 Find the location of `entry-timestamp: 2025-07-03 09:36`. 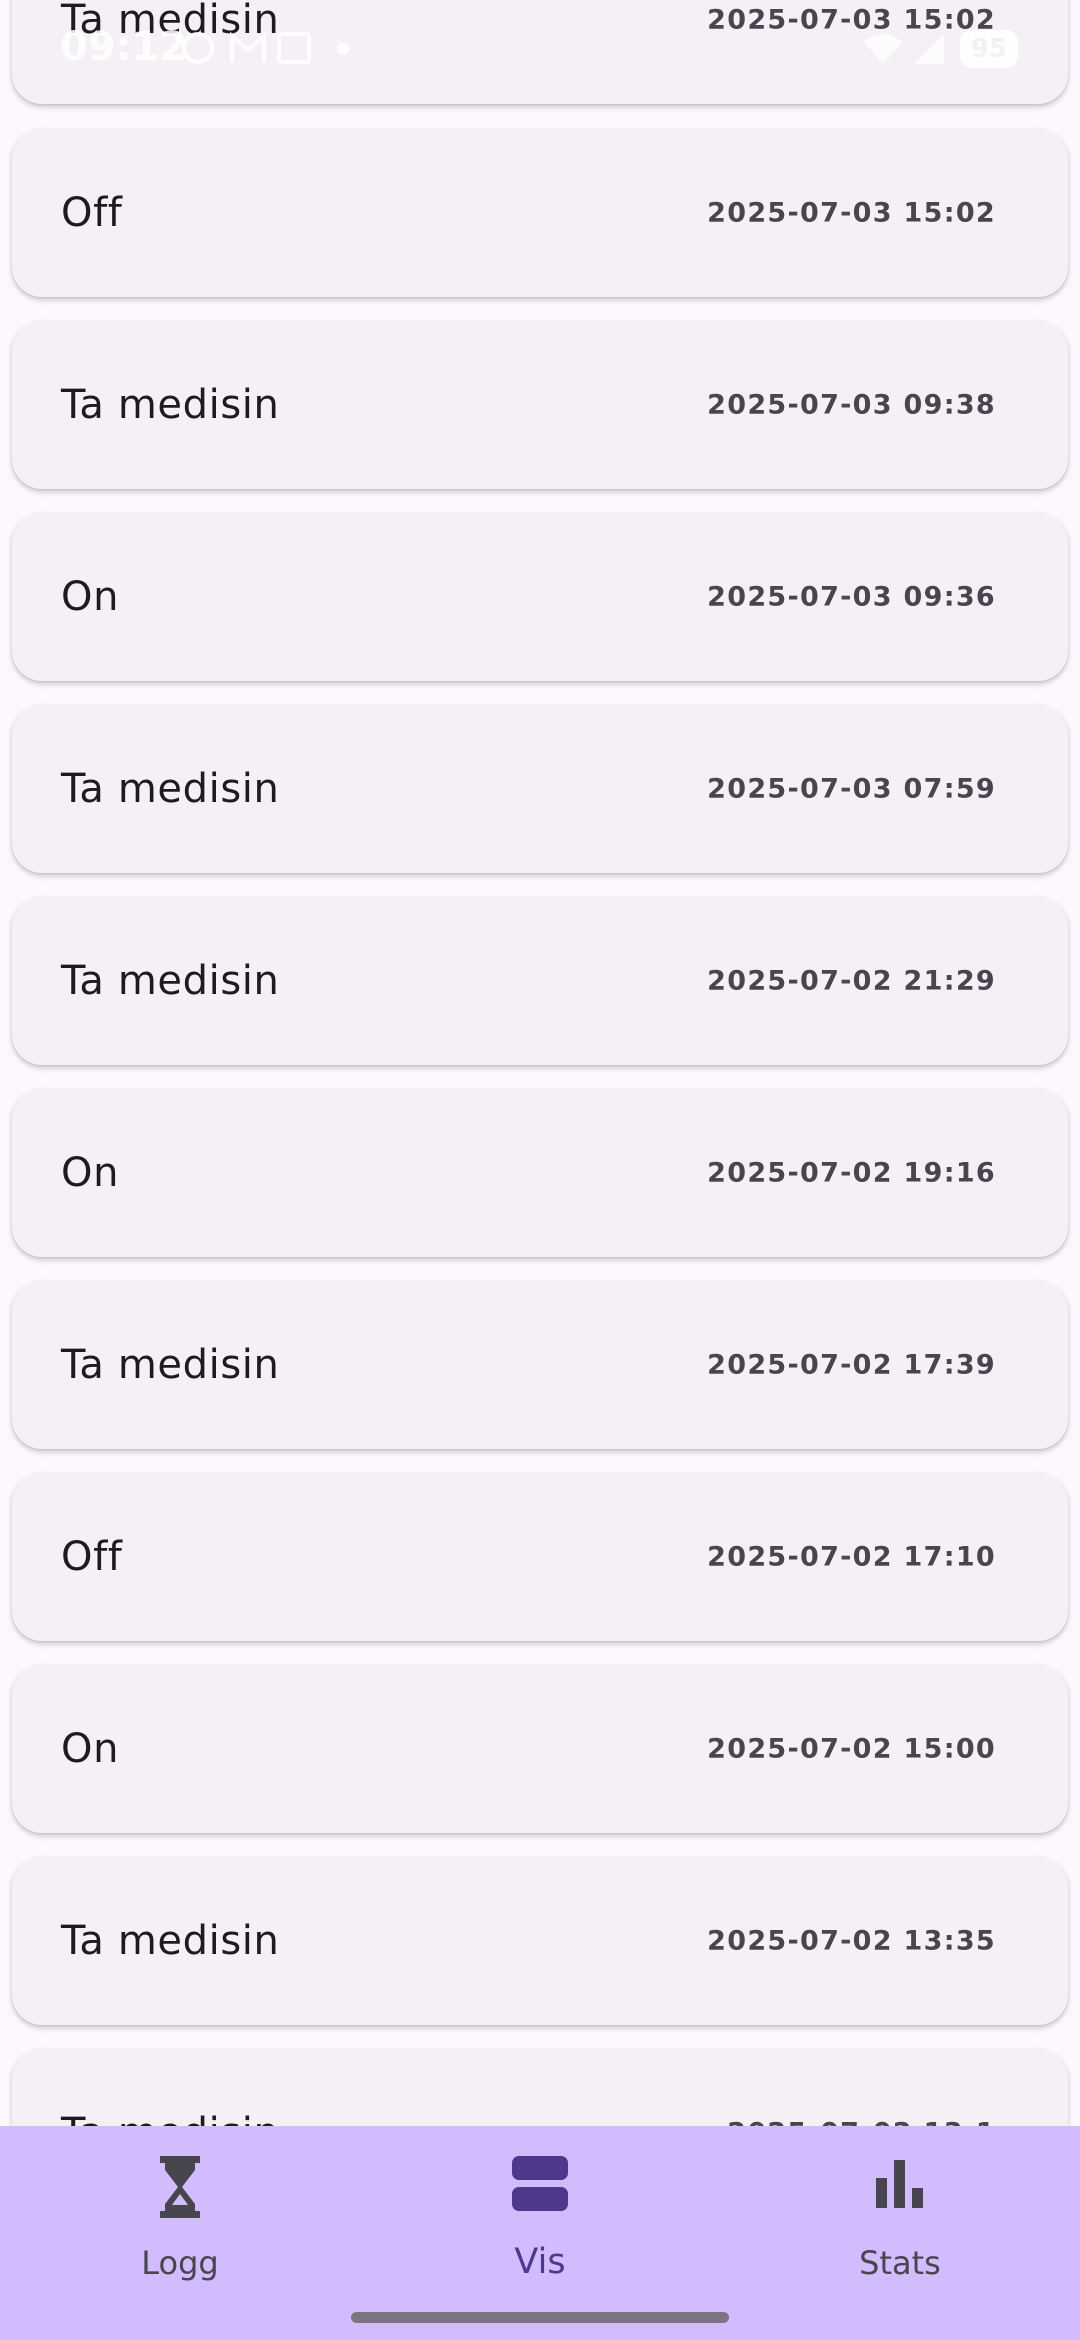

entry-timestamp: 2025-07-03 09:36 is located at coordinates (851, 597).